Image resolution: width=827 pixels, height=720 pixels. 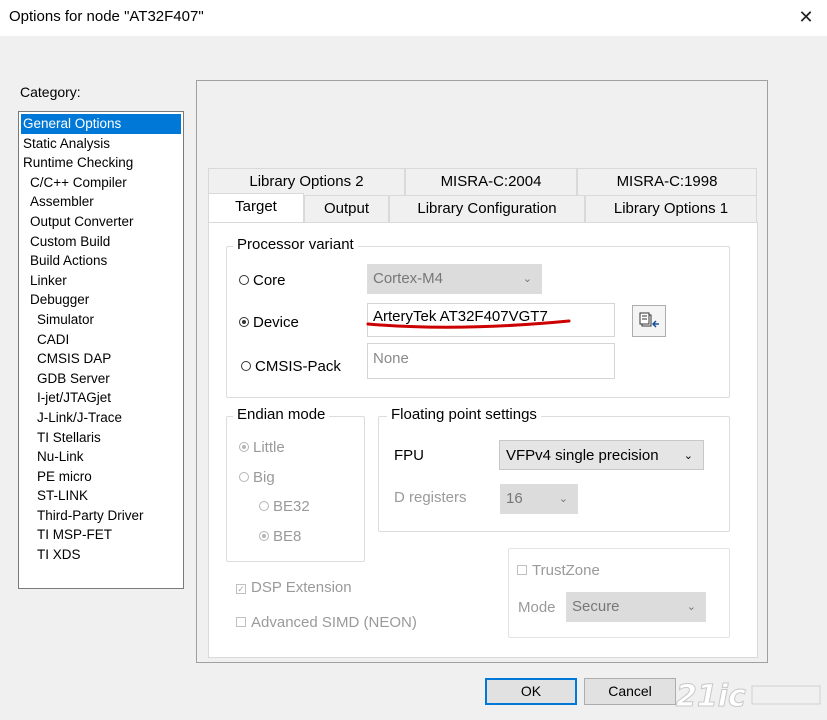 What do you see at coordinates (101, 535) in the screenshot?
I see `category-item: TI MSP-FET` at bounding box center [101, 535].